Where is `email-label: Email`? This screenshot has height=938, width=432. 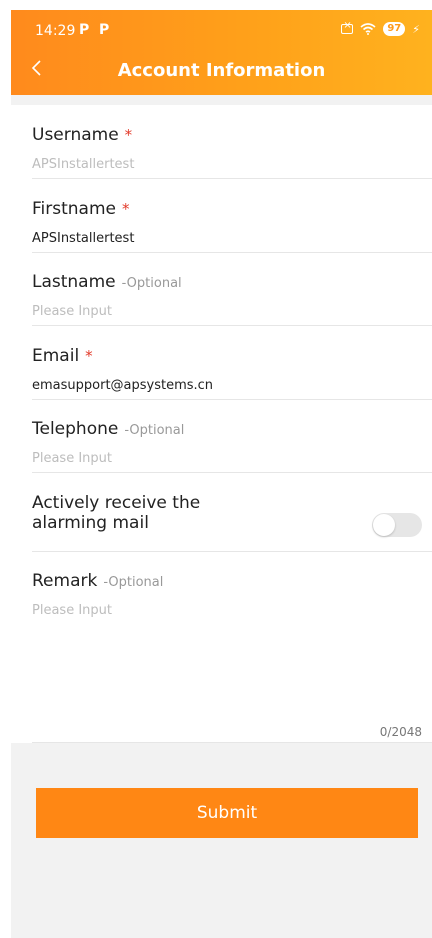 email-label: Email is located at coordinates (56, 356).